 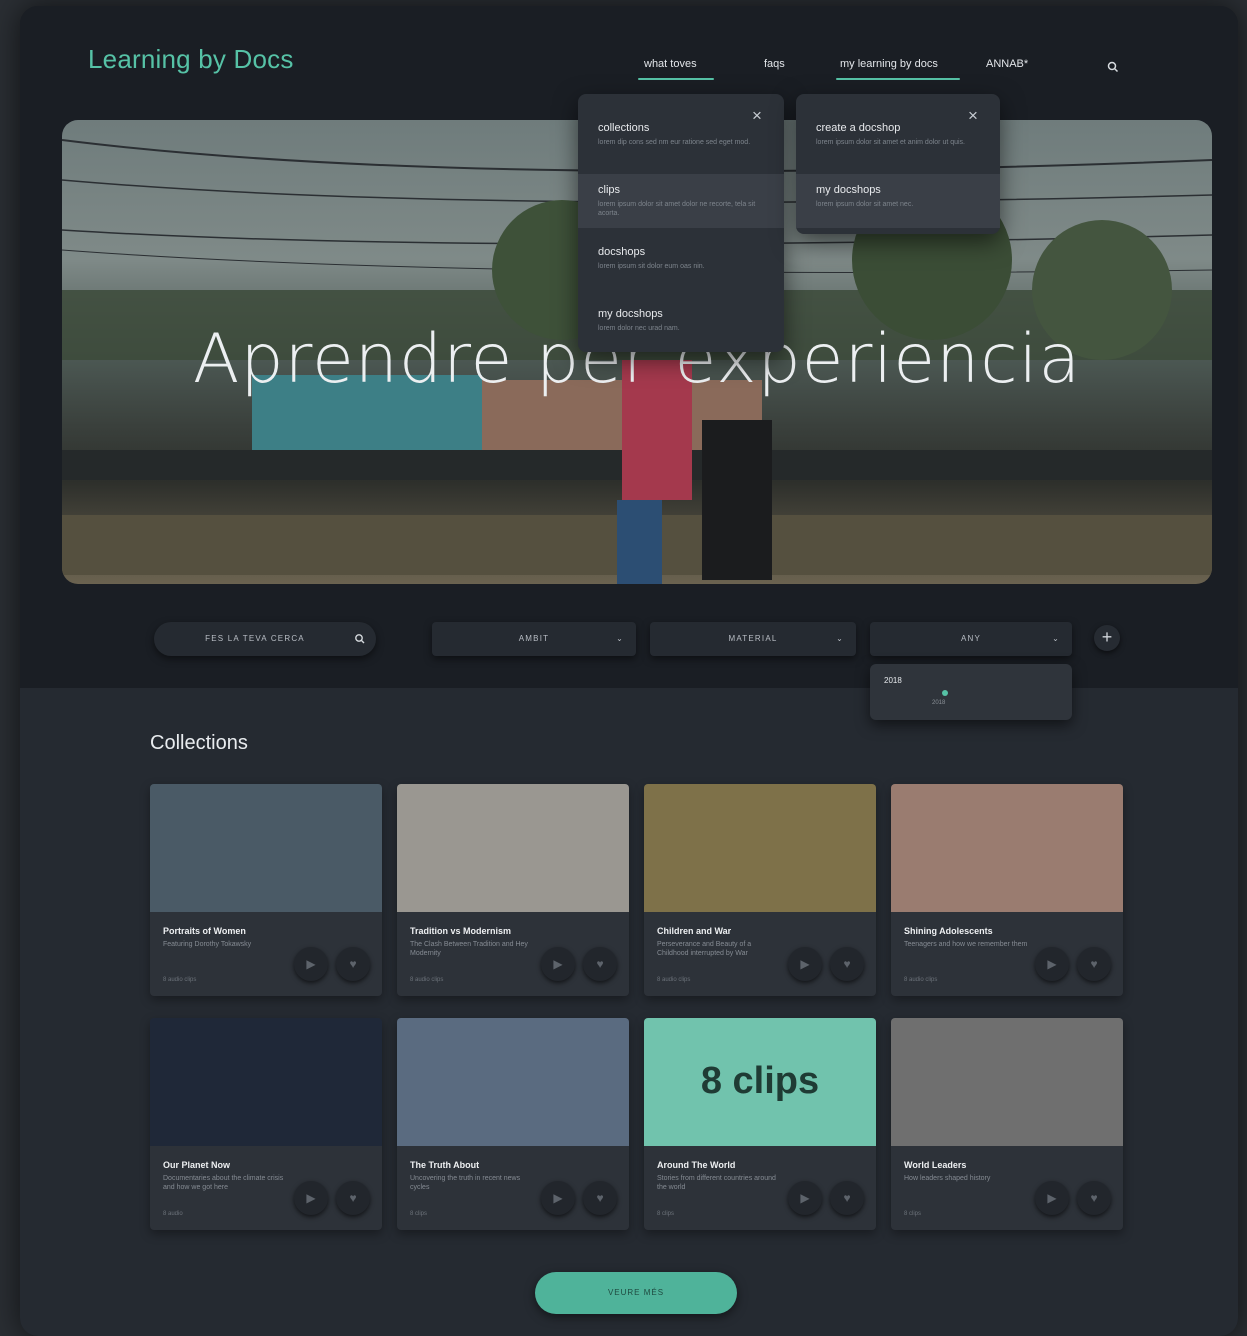 What do you see at coordinates (966, 944) in the screenshot?
I see `card-description: Teenagers and how we remember them` at bounding box center [966, 944].